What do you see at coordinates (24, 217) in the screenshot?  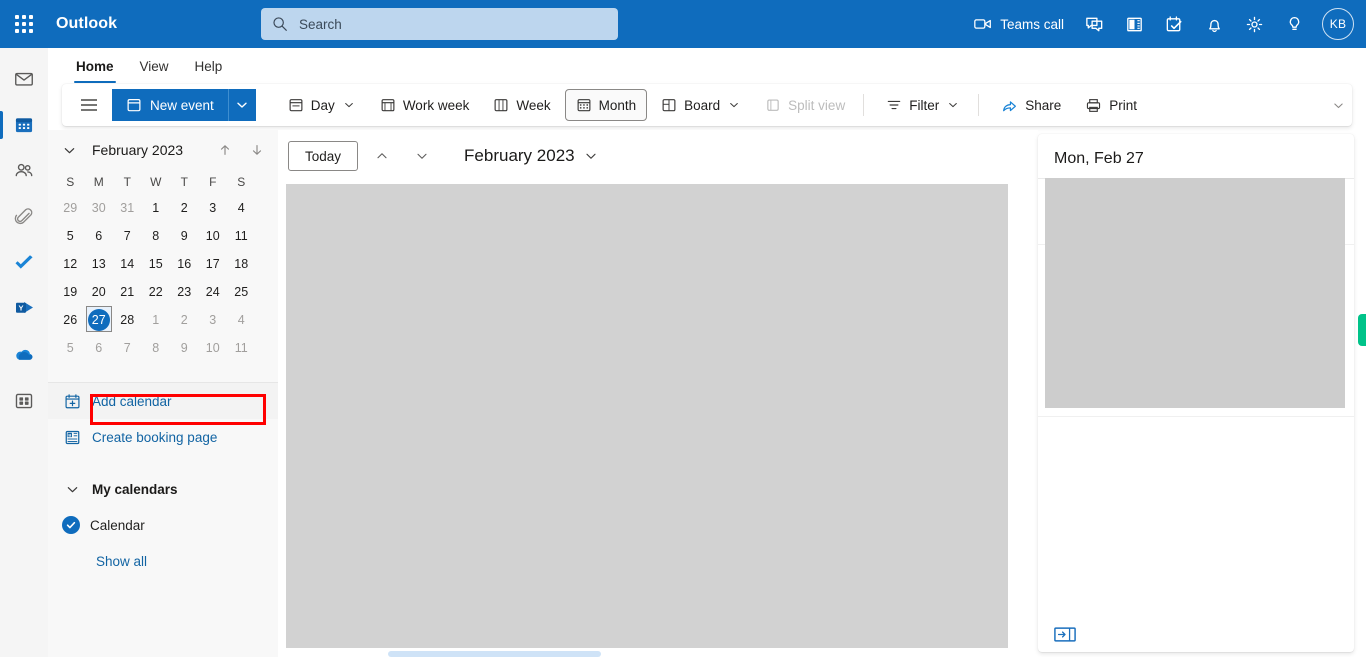 I see `rail-item-files` at bounding box center [24, 217].